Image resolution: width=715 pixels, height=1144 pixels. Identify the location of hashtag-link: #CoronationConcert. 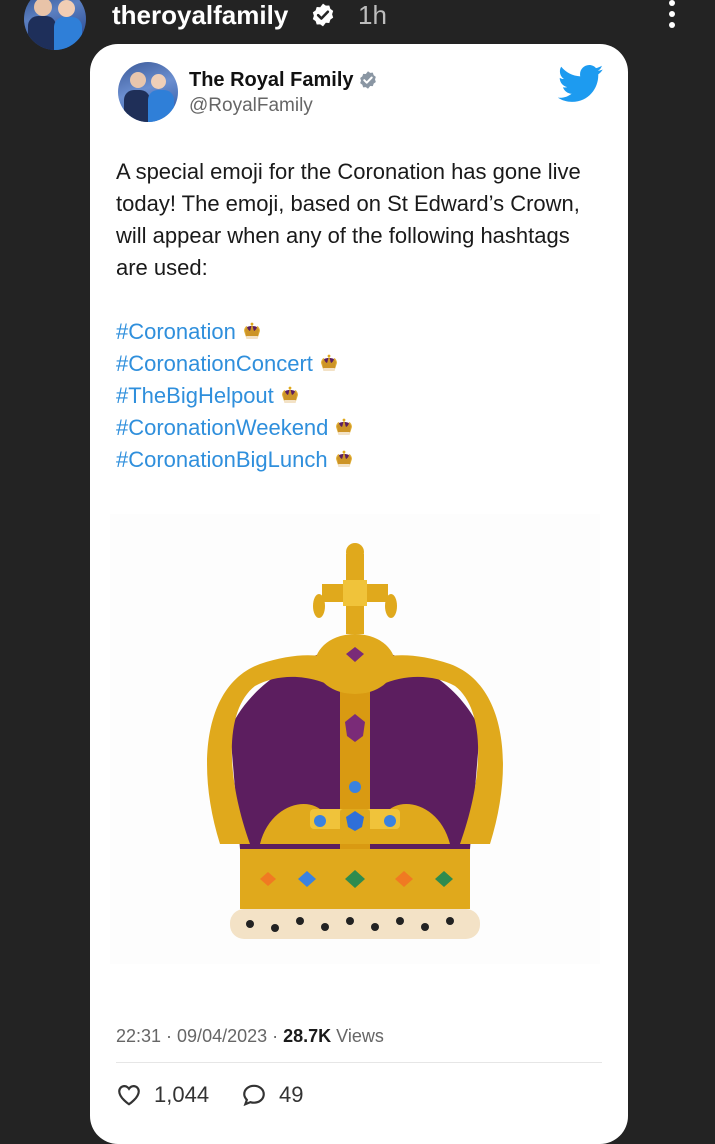
(214, 363).